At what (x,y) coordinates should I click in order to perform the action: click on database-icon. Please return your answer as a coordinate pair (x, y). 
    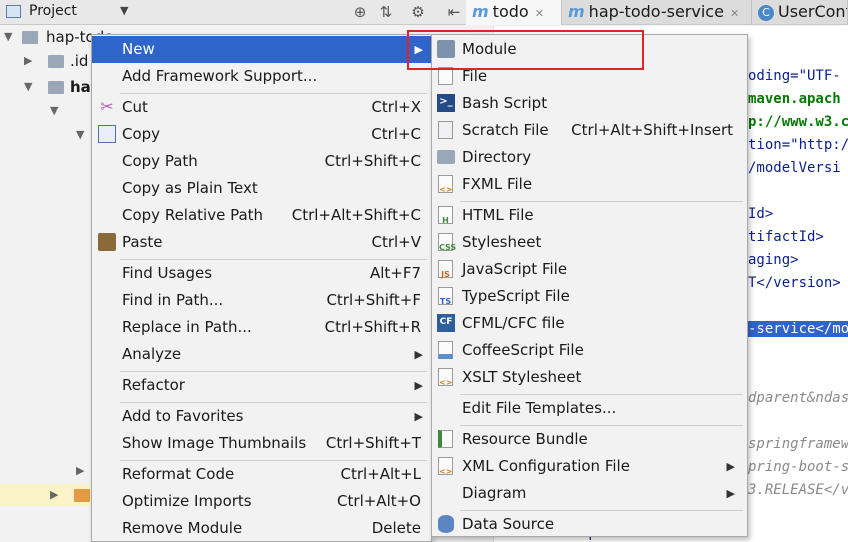
    Looking at the image, I should click on (446, 524).